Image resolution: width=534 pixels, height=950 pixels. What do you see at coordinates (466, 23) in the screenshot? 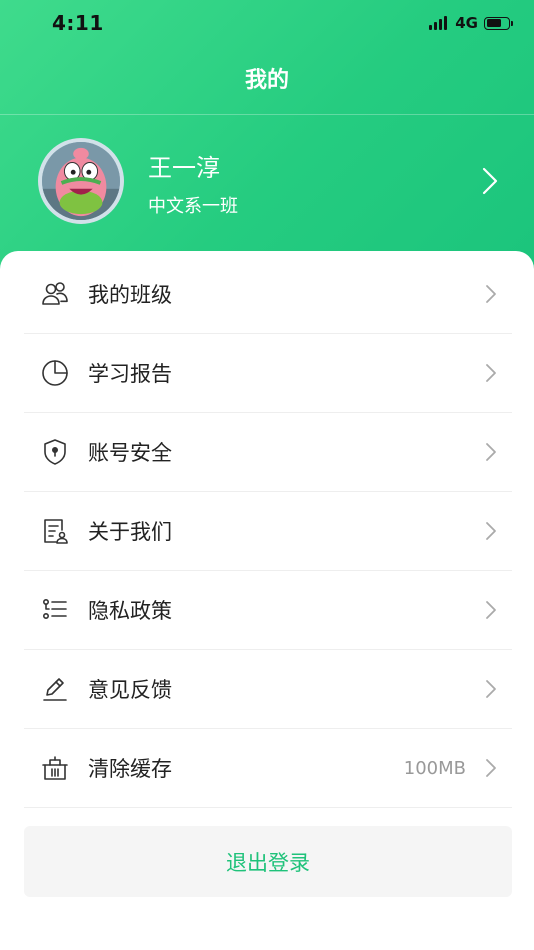
I see `network-type: 4G` at bounding box center [466, 23].